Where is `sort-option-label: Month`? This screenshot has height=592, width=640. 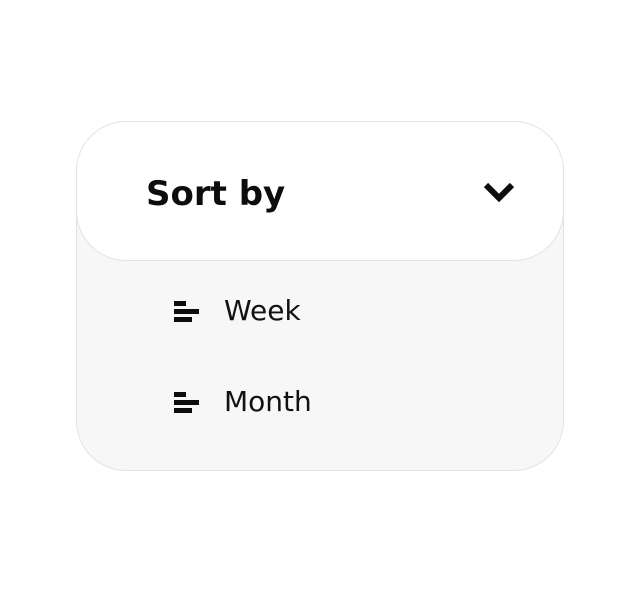
sort-option-label: Month is located at coordinates (268, 401).